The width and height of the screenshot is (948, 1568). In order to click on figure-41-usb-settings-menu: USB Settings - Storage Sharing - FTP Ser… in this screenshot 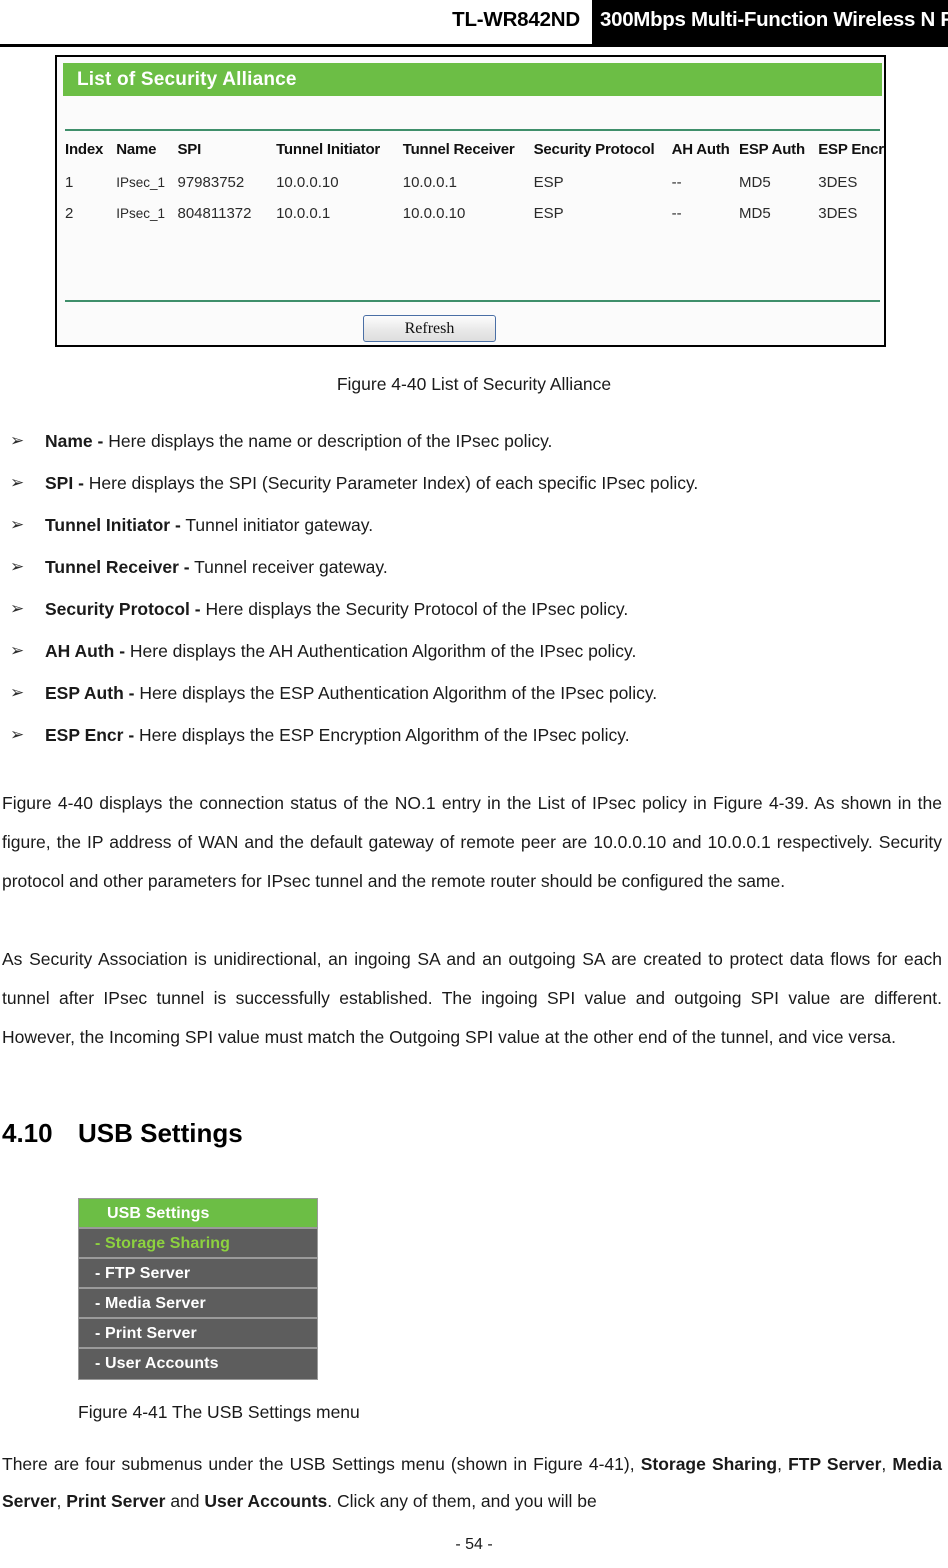, I will do `click(198, 1289)`.